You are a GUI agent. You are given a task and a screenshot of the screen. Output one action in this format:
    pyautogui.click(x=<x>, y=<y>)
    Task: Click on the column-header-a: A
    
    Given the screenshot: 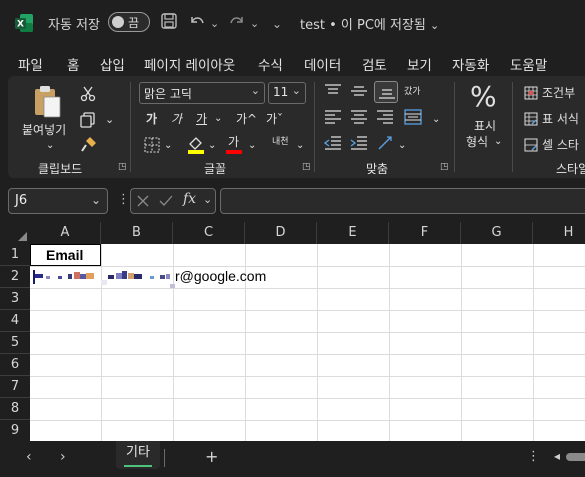 What is the action you would take?
    pyautogui.click(x=65, y=233)
    